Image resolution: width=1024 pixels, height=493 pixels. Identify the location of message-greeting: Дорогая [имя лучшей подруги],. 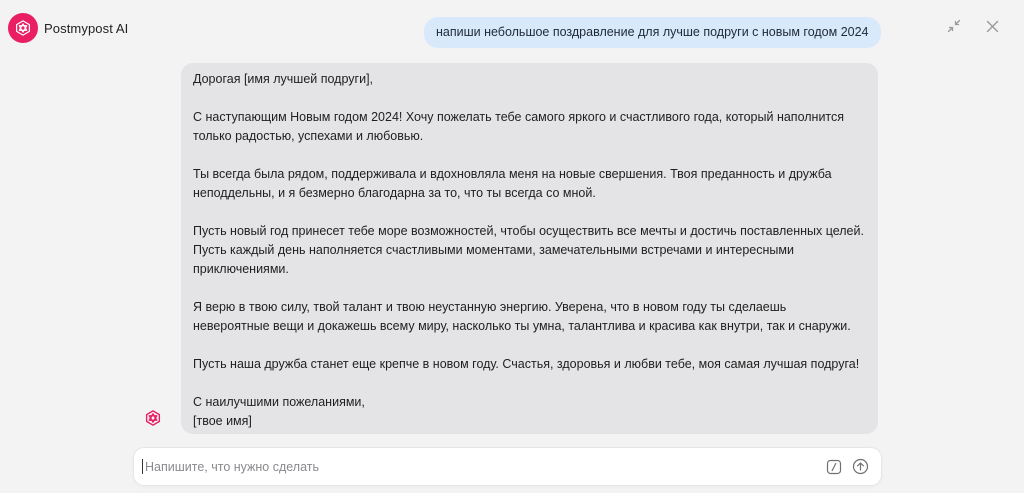
(283, 79).